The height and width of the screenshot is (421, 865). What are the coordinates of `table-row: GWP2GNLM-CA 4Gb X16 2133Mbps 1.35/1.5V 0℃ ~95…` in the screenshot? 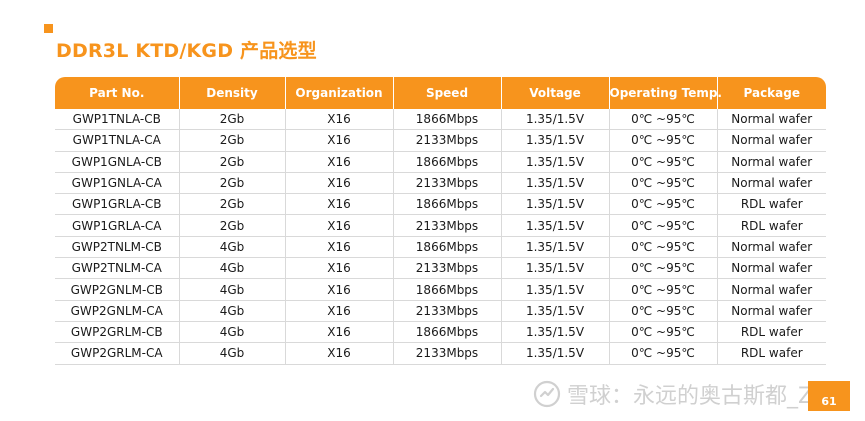 It's located at (440, 311).